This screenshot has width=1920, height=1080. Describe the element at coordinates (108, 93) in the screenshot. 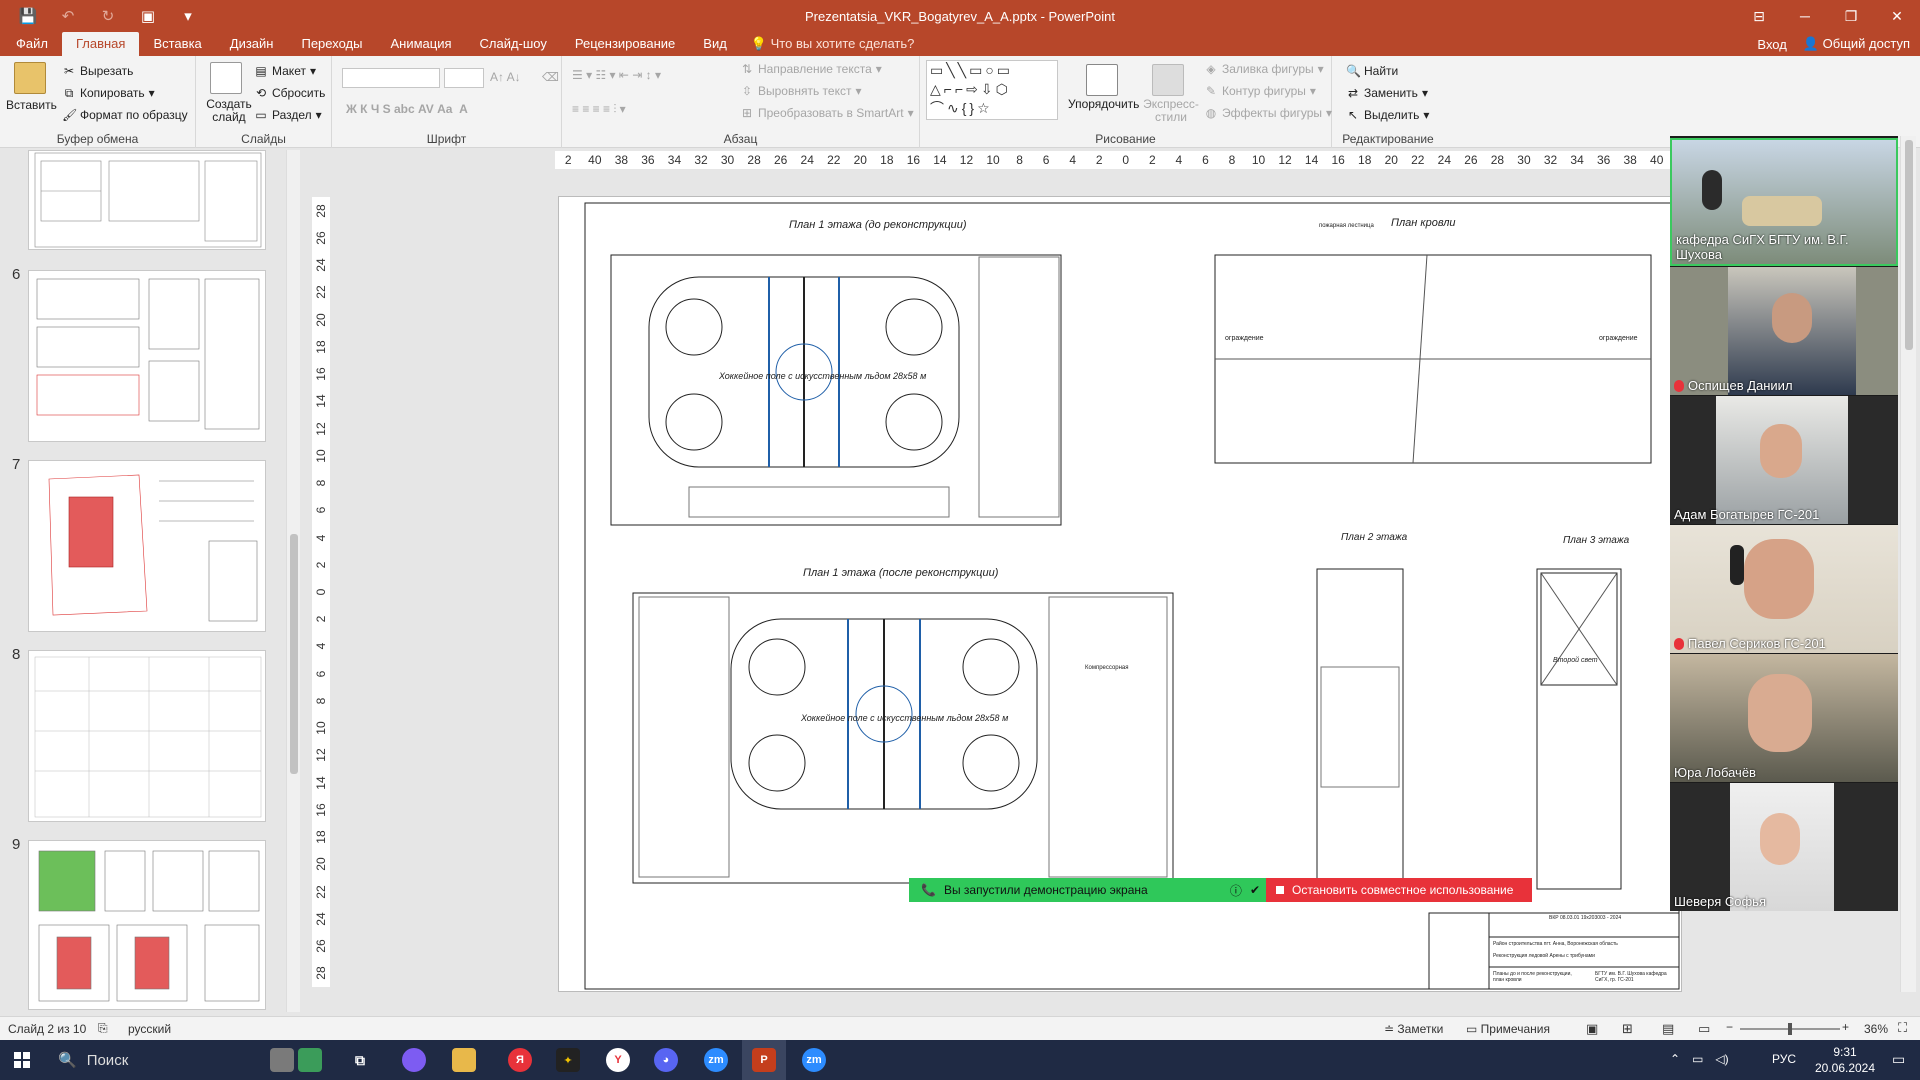

I see `copy-button: ⧉ Копировать ▾` at that location.